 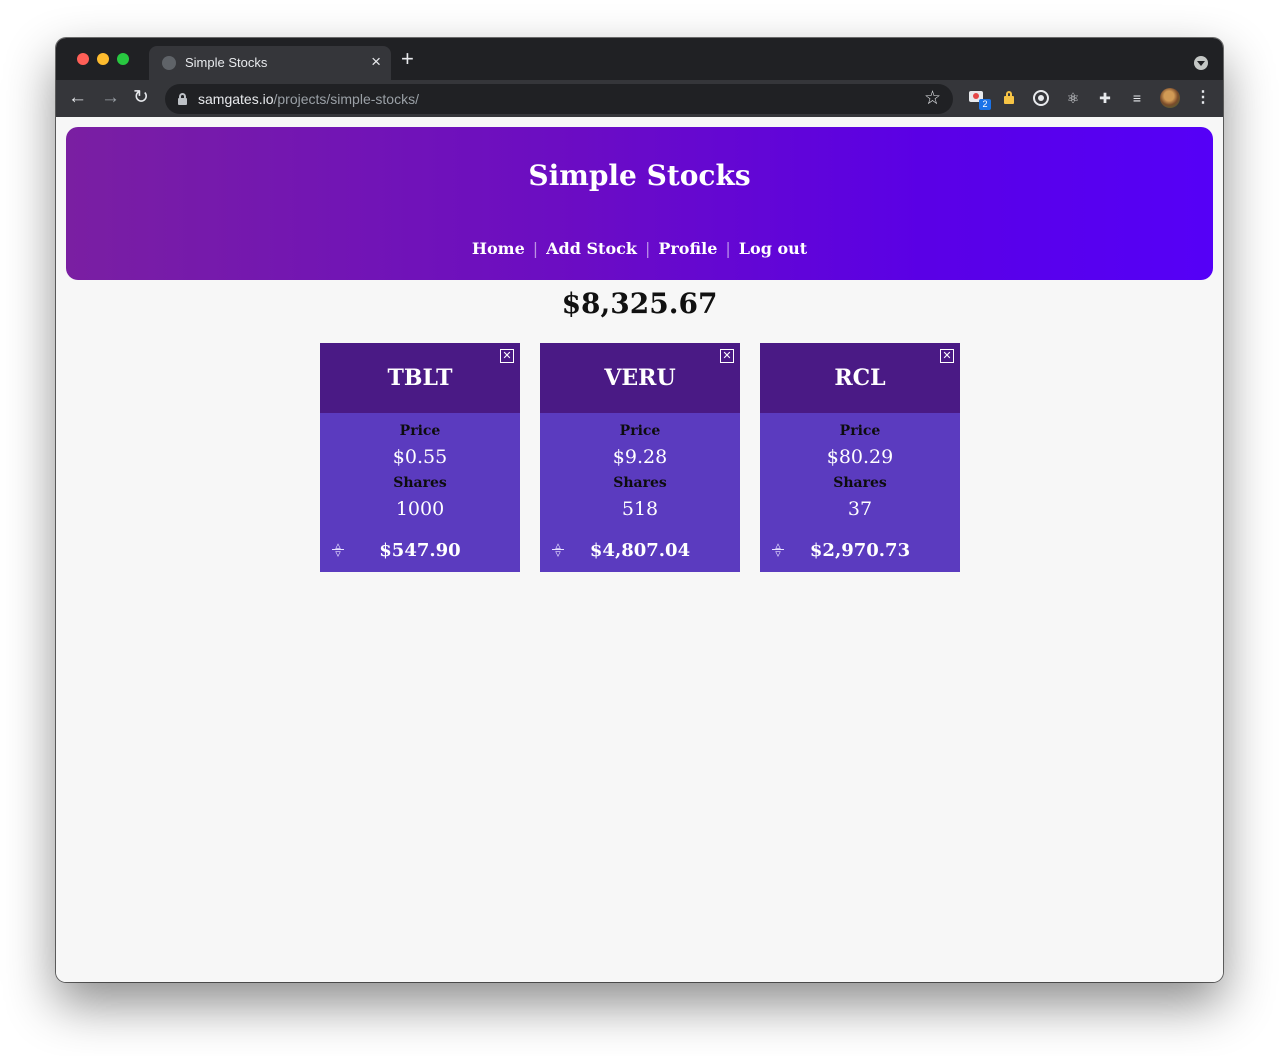 I want to click on media-queue-icon: ≡, so click(x=1137, y=98).